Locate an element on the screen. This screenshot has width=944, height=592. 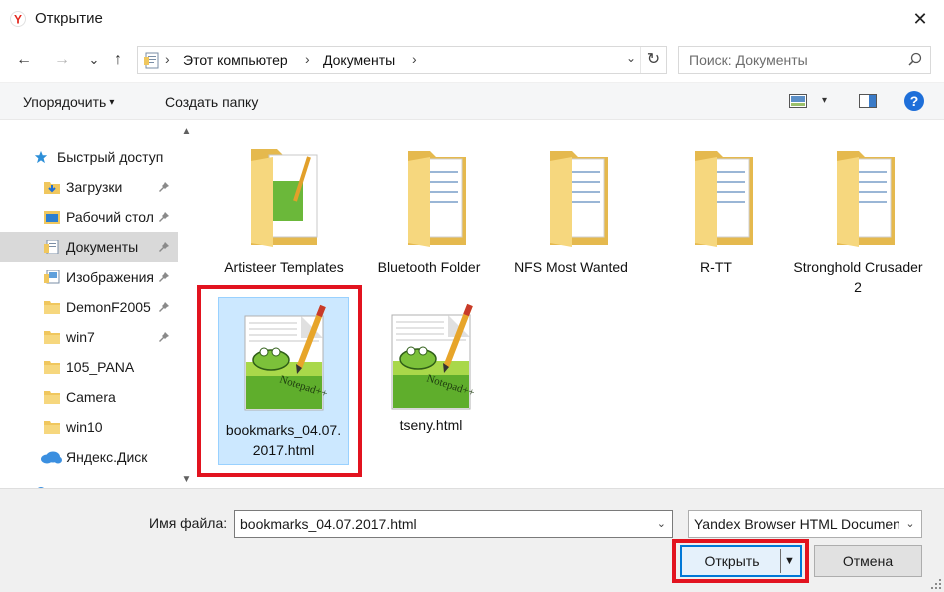
resize-grip-icon is located at coordinates (936, 584).